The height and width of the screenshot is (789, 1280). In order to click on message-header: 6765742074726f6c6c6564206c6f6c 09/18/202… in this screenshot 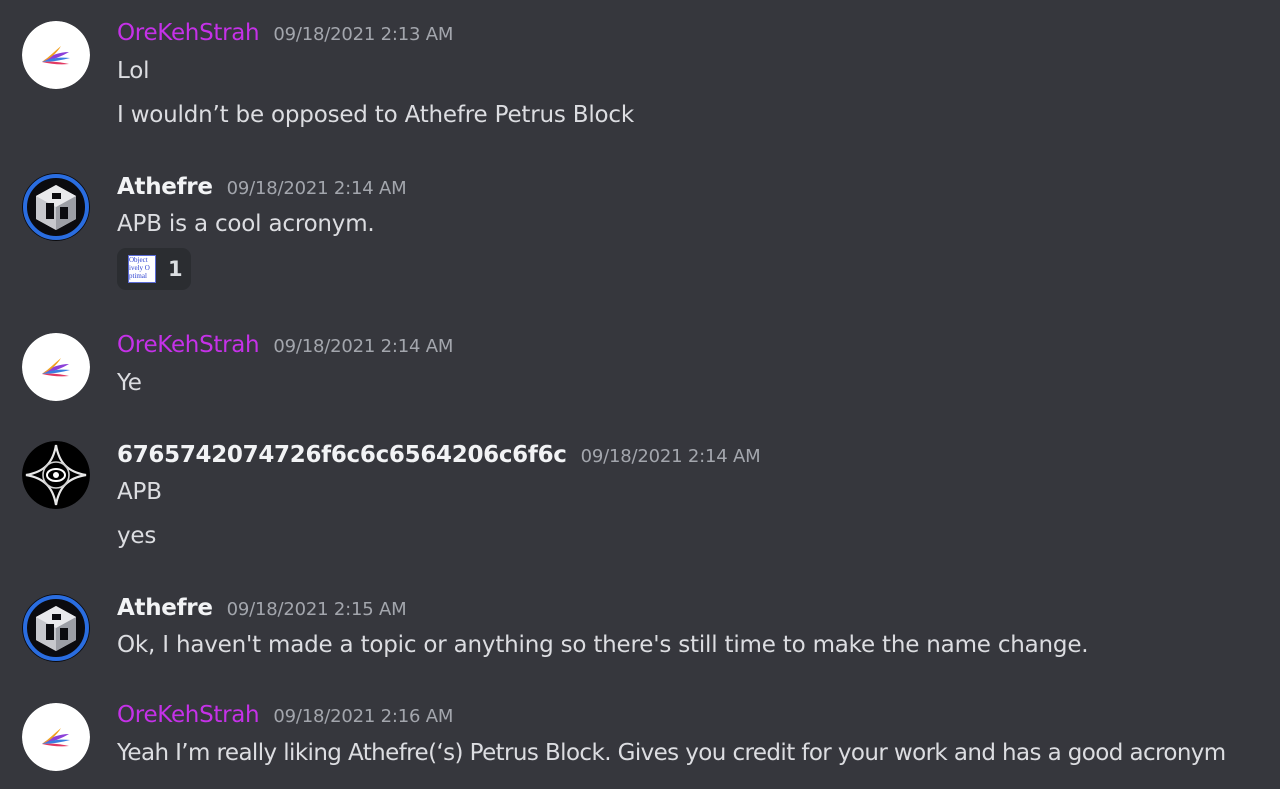, I will do `click(439, 457)`.